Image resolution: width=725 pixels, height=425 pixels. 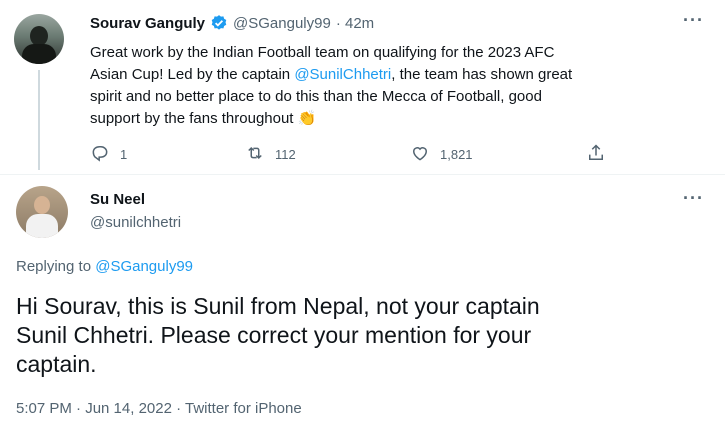 What do you see at coordinates (124, 154) in the screenshot?
I see `reply-count: 1` at bounding box center [124, 154].